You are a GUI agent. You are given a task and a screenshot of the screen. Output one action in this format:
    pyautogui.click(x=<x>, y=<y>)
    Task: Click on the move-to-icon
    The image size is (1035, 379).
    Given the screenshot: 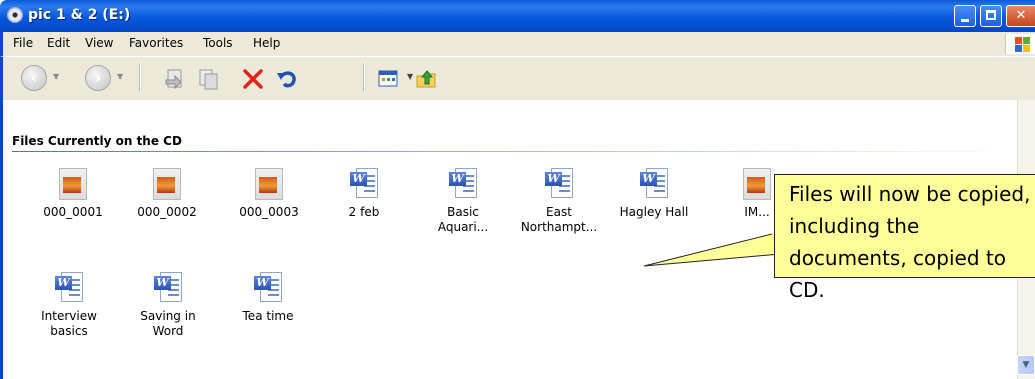 What is the action you would take?
    pyautogui.click(x=175, y=79)
    